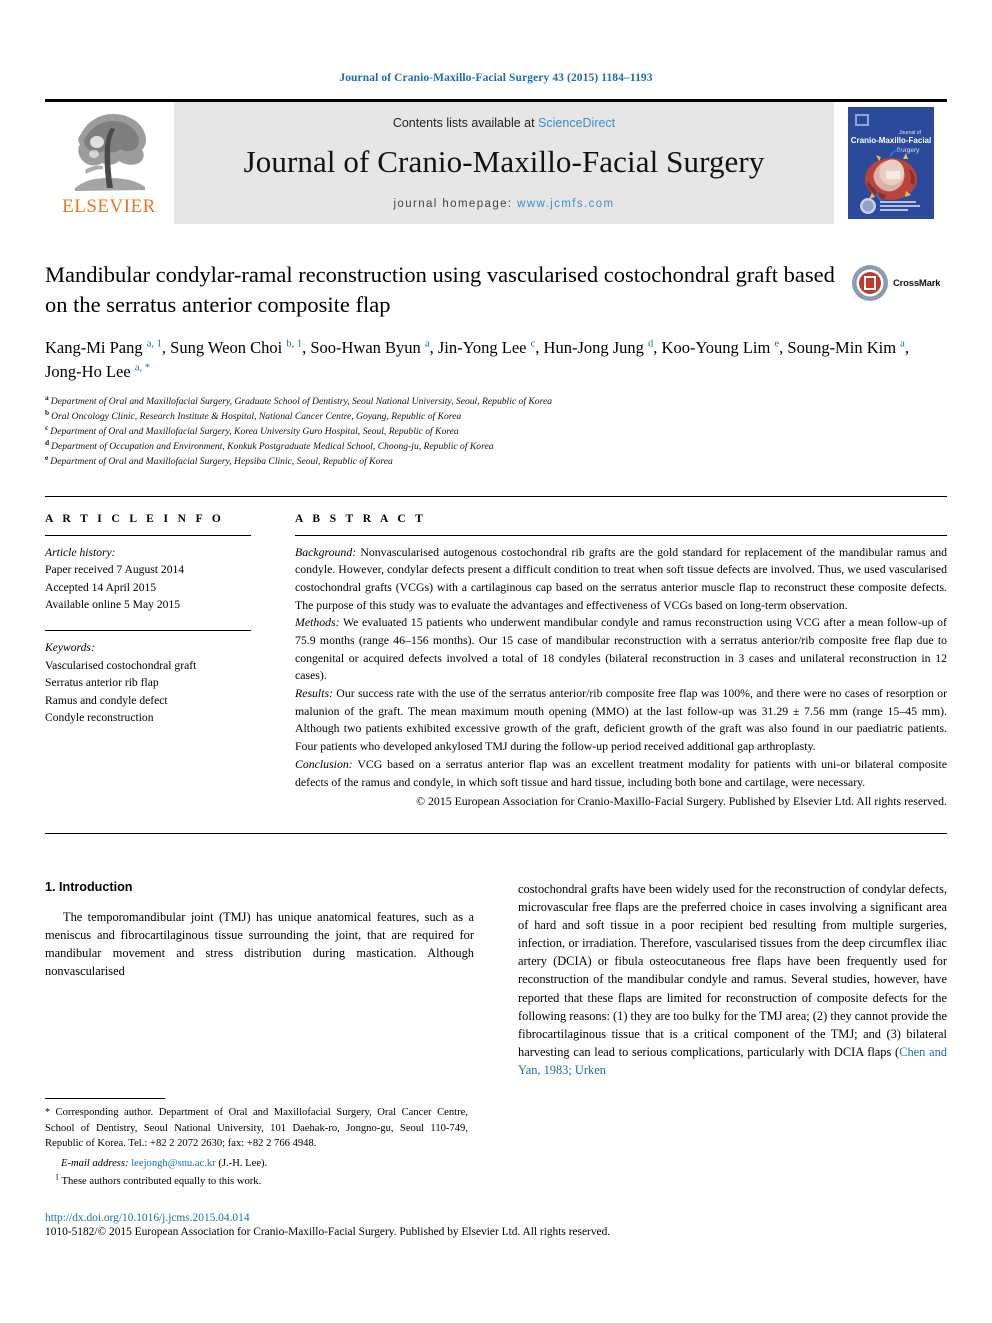 The height and width of the screenshot is (1323, 992). What do you see at coordinates (109, 206) in the screenshot?
I see `elsevier-wordmark: ELSEVIER` at bounding box center [109, 206].